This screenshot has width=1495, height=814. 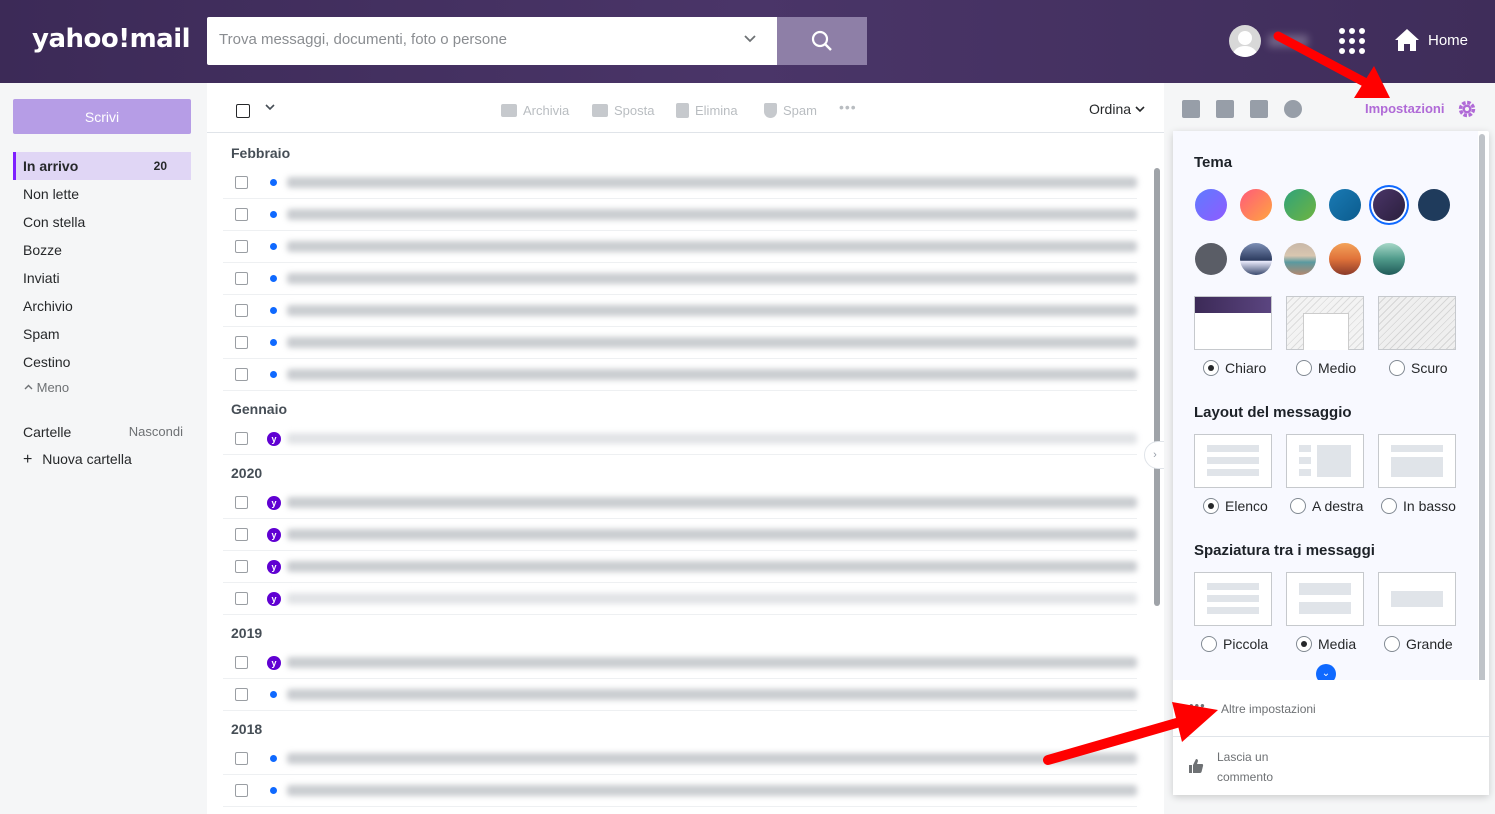 What do you see at coordinates (1326, 506) in the screenshot?
I see `layout-right-radio: A destra` at bounding box center [1326, 506].